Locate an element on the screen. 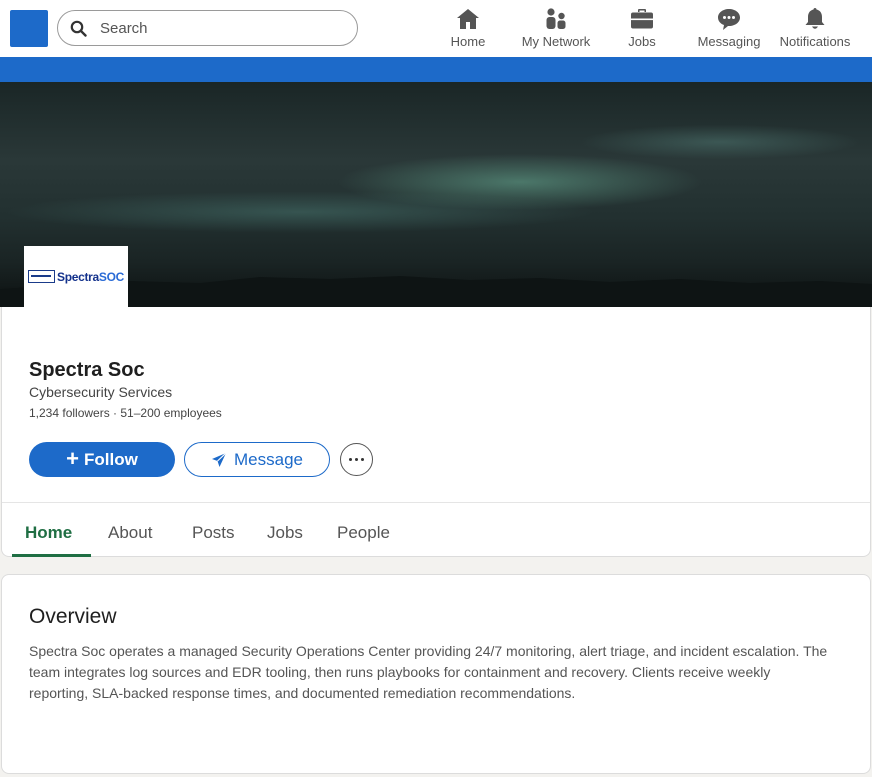  horizon-silhouette is located at coordinates (436, 291).